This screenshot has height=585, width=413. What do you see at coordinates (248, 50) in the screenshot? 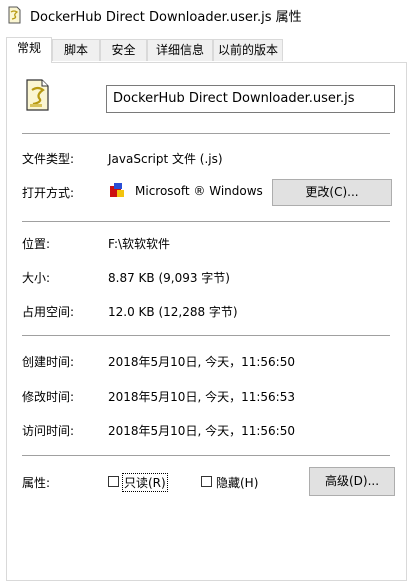
I see `tab-previous-versions: 以前的版本` at bounding box center [248, 50].